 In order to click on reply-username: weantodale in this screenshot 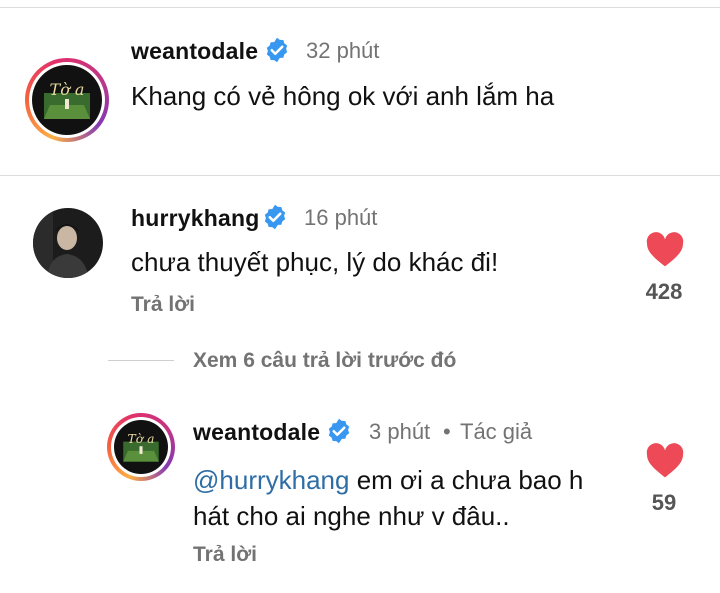, I will do `click(256, 432)`.